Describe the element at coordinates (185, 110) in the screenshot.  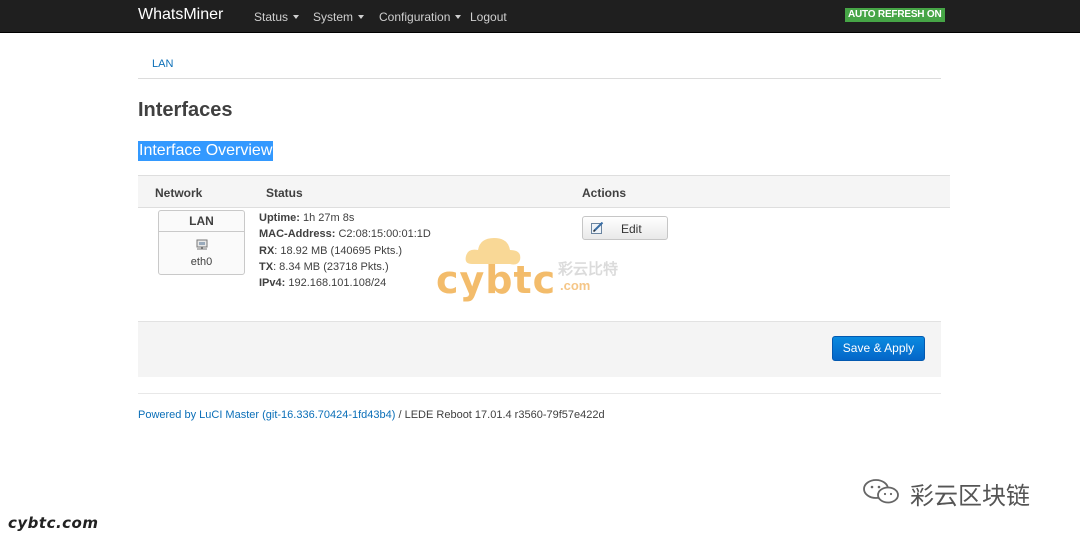
I see `page-title: Interfaces` at that location.